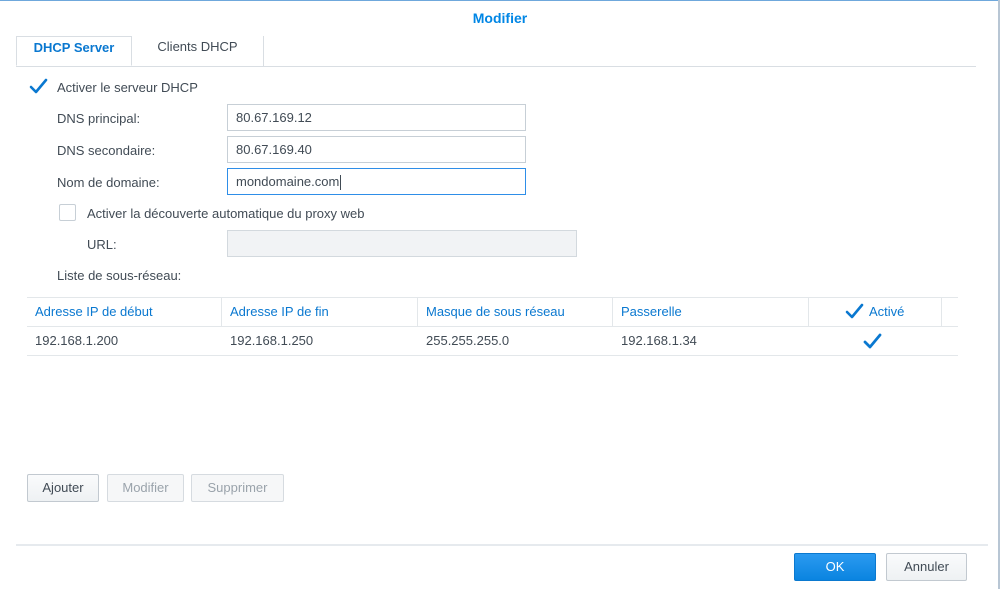 The image size is (1000, 589). What do you see at coordinates (237, 488) in the screenshot?
I see `delete-button: Supprimer` at bounding box center [237, 488].